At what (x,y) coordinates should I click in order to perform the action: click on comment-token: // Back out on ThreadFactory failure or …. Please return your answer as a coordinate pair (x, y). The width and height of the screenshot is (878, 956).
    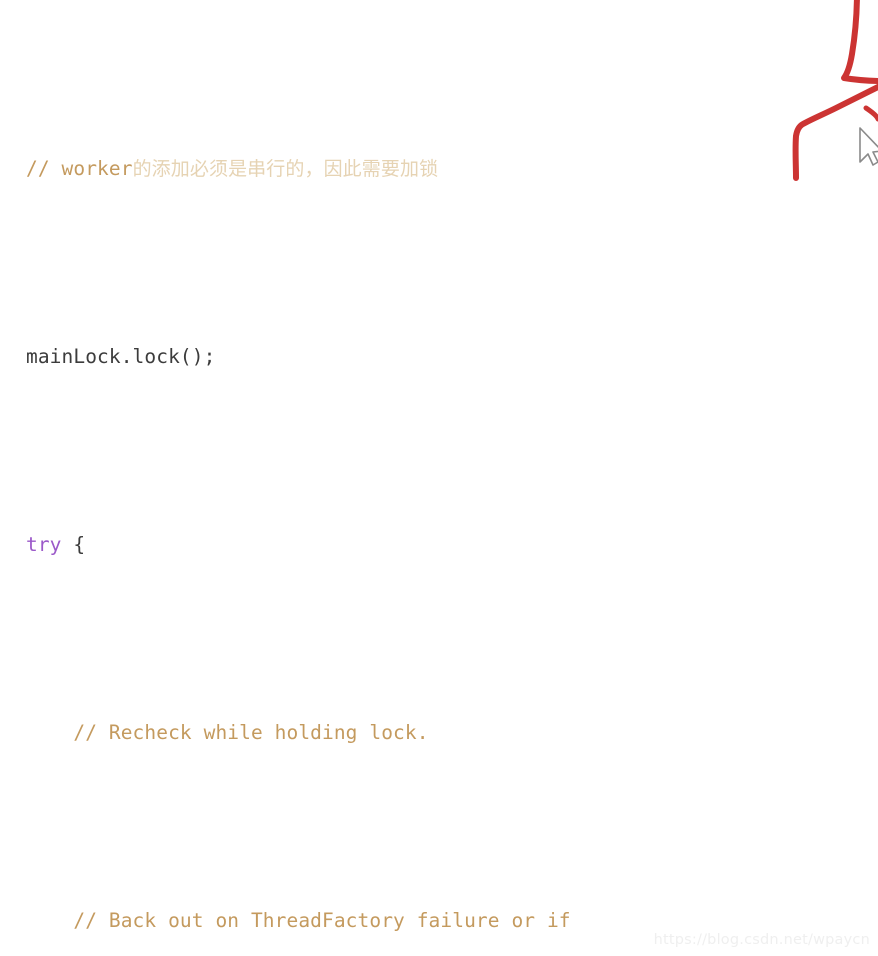
    Looking at the image, I should click on (298, 921).